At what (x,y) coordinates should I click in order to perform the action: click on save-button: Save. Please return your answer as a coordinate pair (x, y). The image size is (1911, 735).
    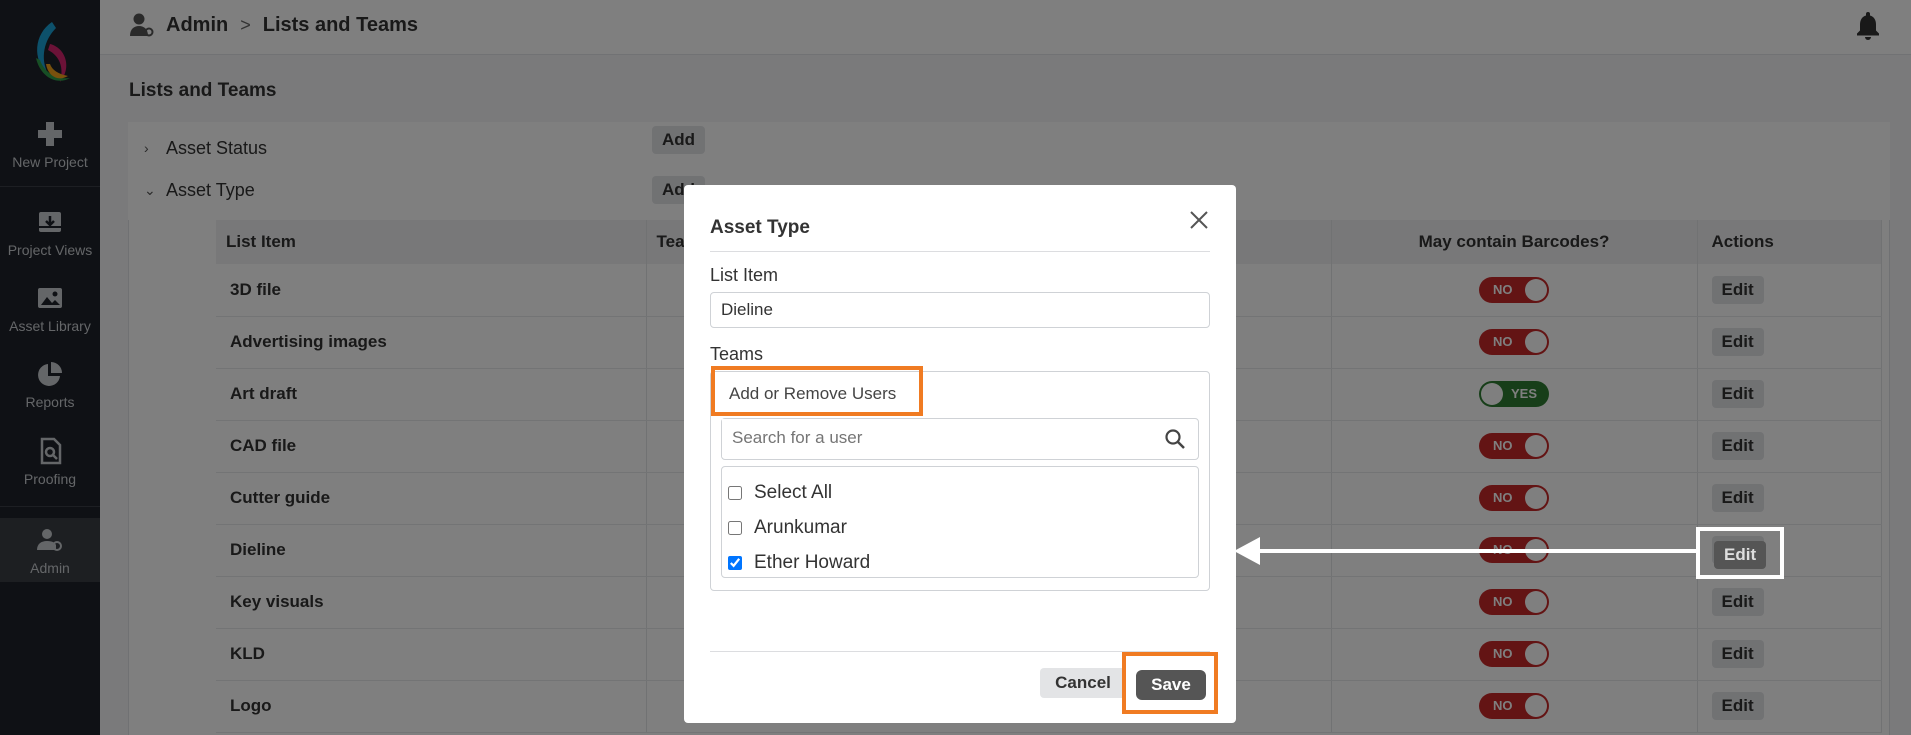
    Looking at the image, I should click on (1171, 685).